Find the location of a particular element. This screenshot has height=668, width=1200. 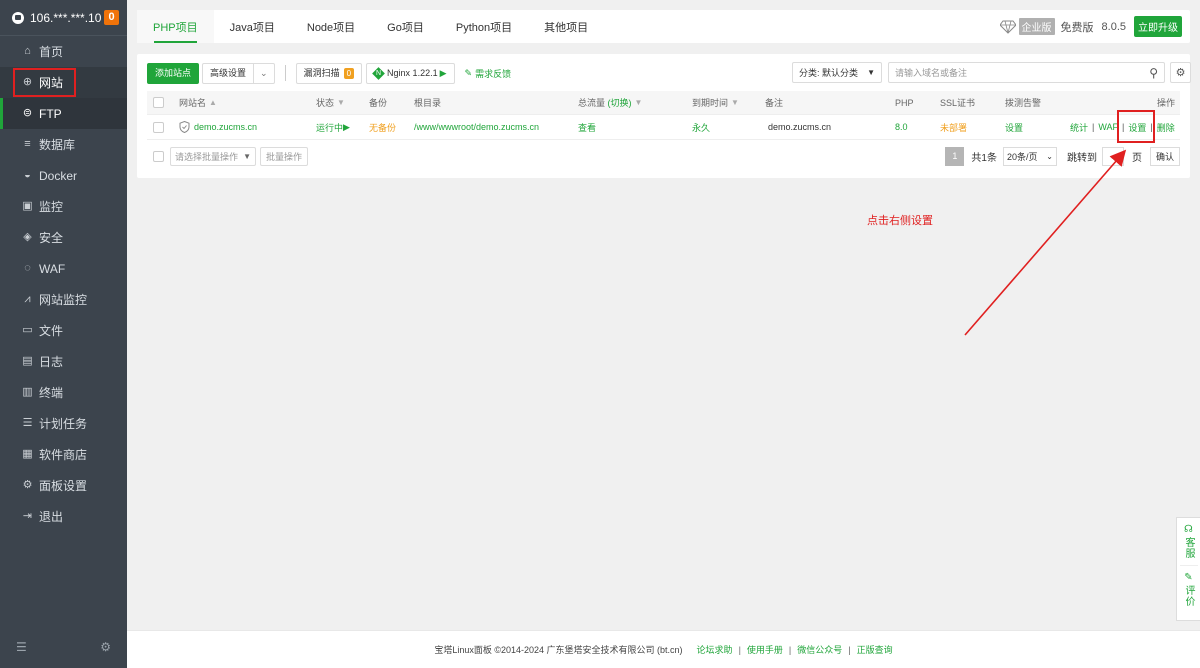

tab-node: Node项目 is located at coordinates (331, 26).